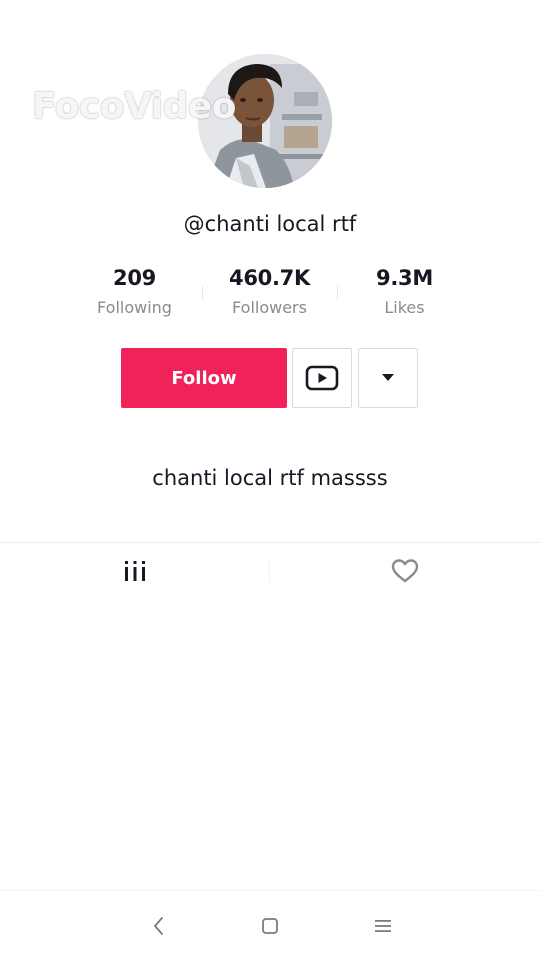 The height and width of the screenshot is (960, 540). Describe the element at coordinates (134, 307) in the screenshot. I see `following-label: Following` at that location.